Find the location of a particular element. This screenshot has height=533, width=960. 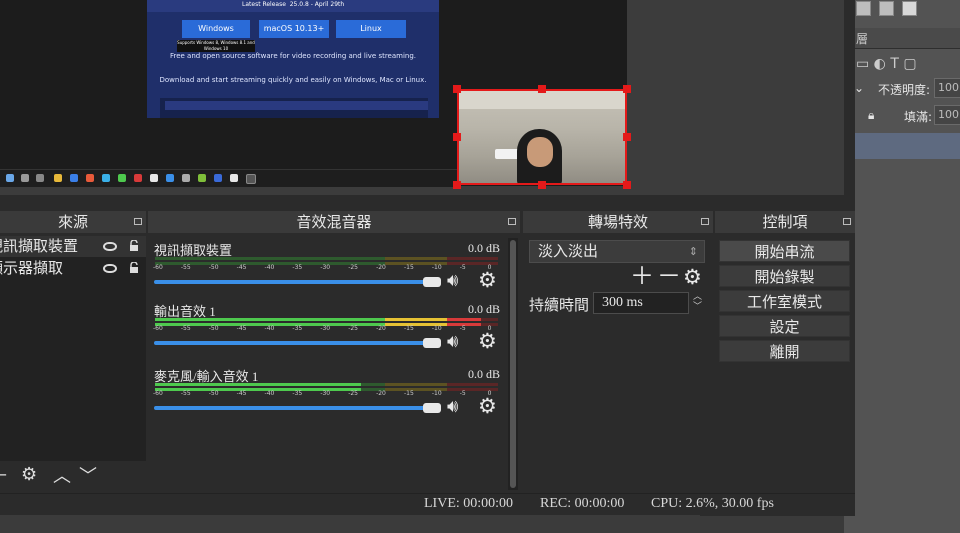

start-recording-button: 開始錄製 is located at coordinates (784, 276).